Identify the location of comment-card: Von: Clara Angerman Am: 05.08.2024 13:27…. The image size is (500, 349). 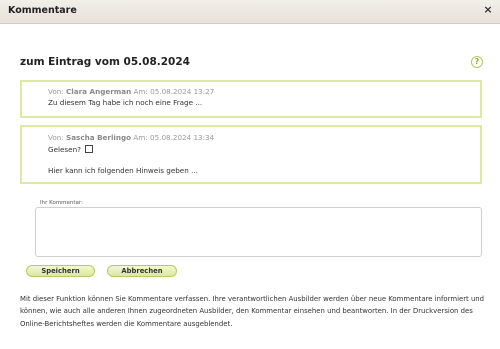
(251, 99).